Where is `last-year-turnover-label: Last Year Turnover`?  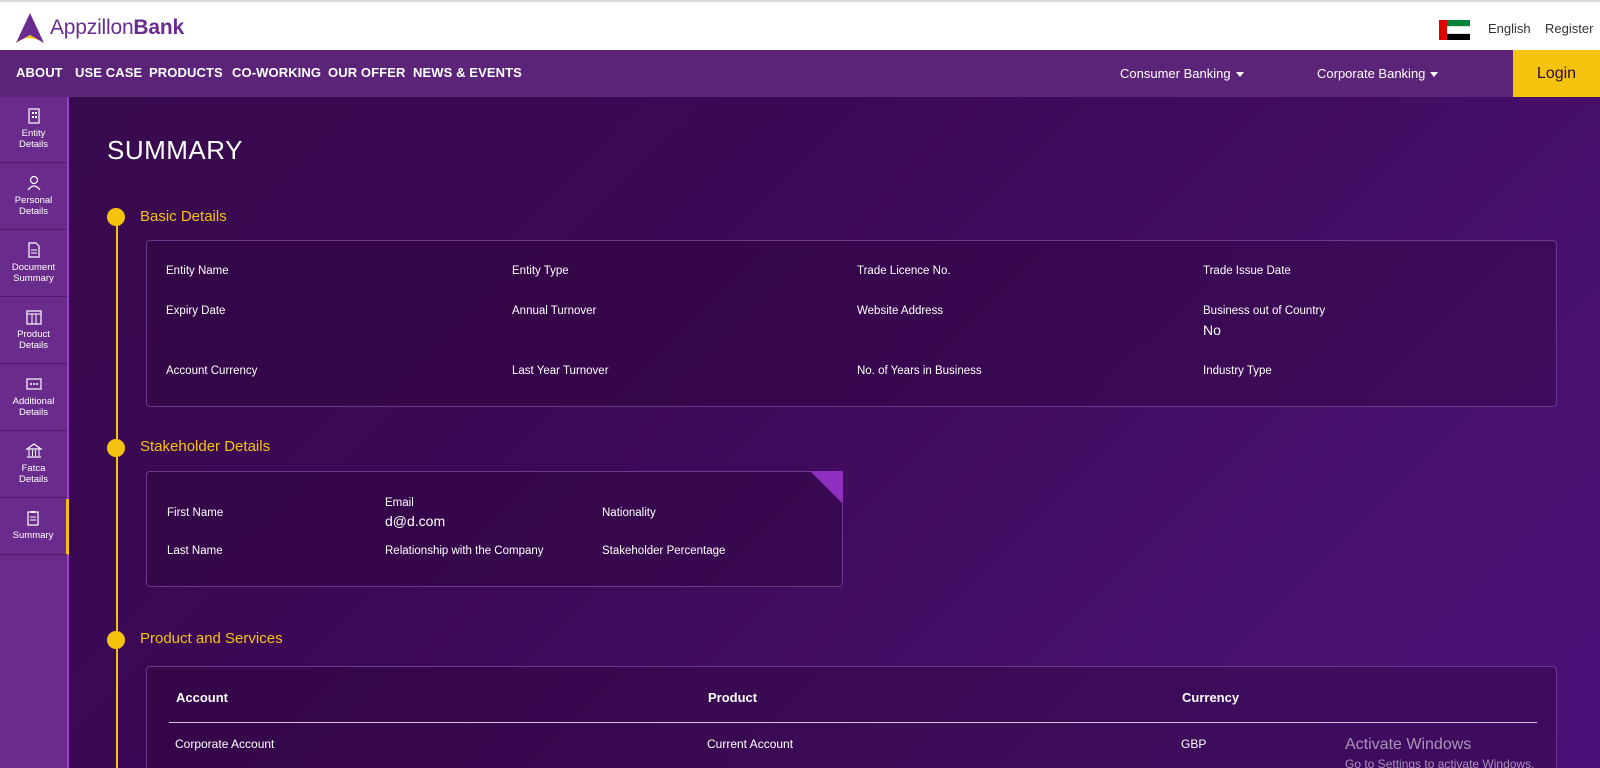 last-year-turnover-label: Last Year Turnover is located at coordinates (560, 371).